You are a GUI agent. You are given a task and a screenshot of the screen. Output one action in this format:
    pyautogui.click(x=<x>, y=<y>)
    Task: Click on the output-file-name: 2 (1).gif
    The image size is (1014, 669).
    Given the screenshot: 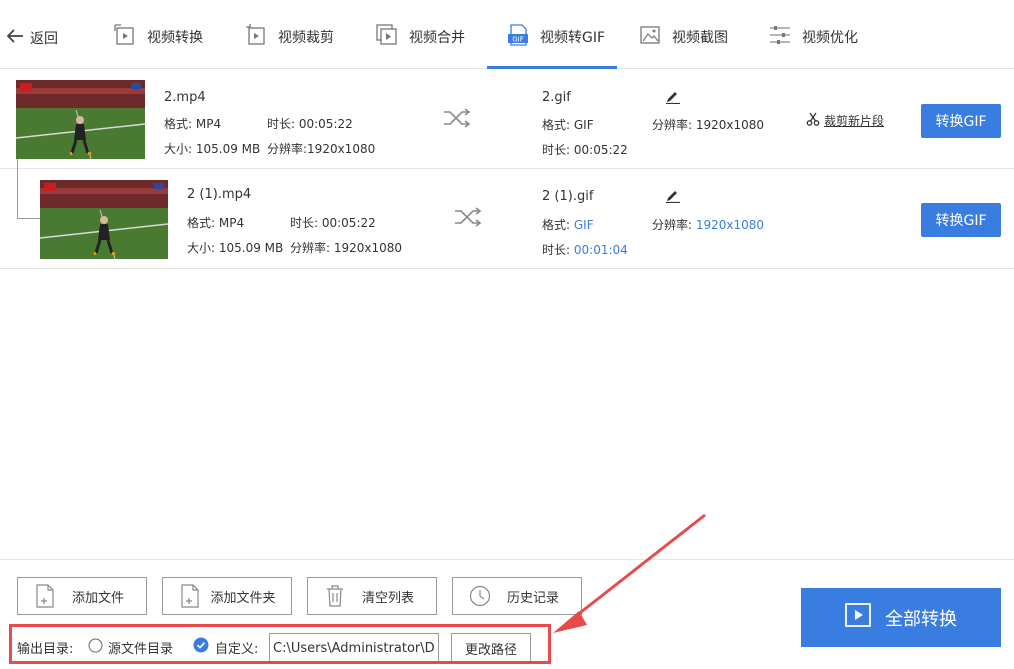 What is the action you would take?
    pyautogui.click(x=568, y=196)
    